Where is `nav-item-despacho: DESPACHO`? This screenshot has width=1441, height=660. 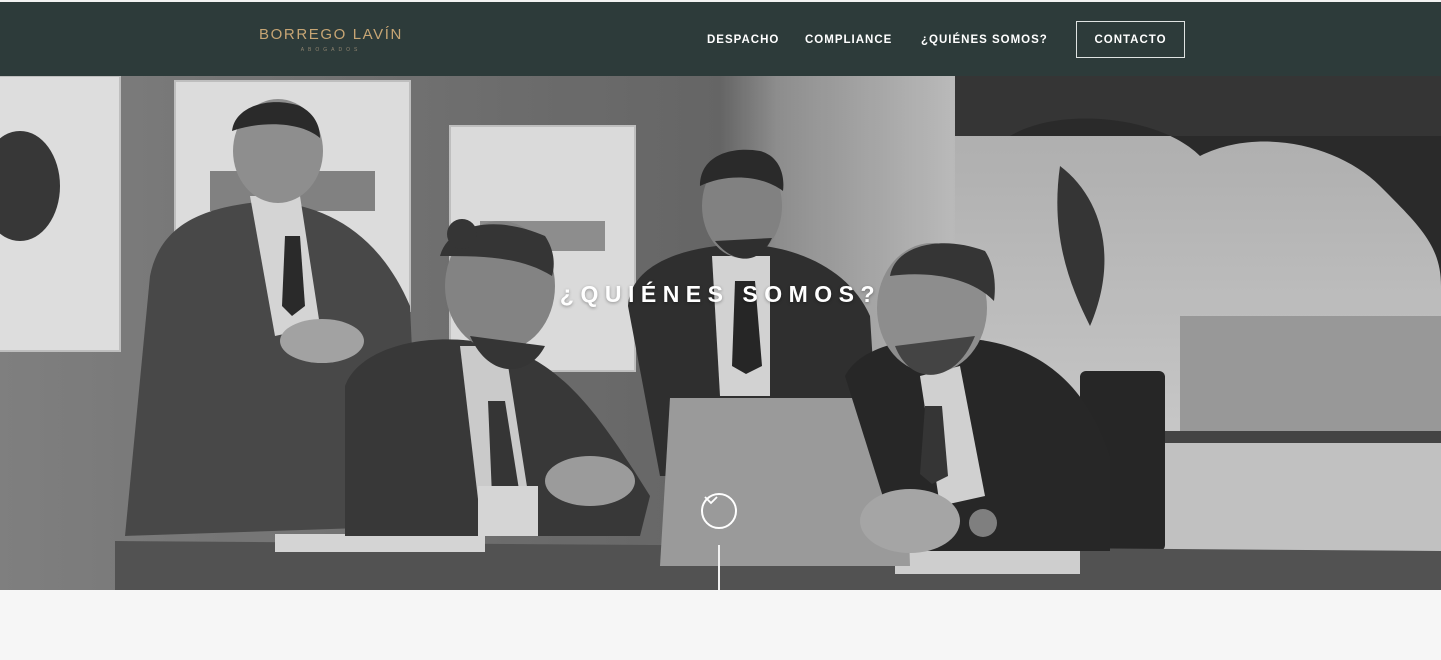 nav-item-despacho: DESPACHO is located at coordinates (743, 40).